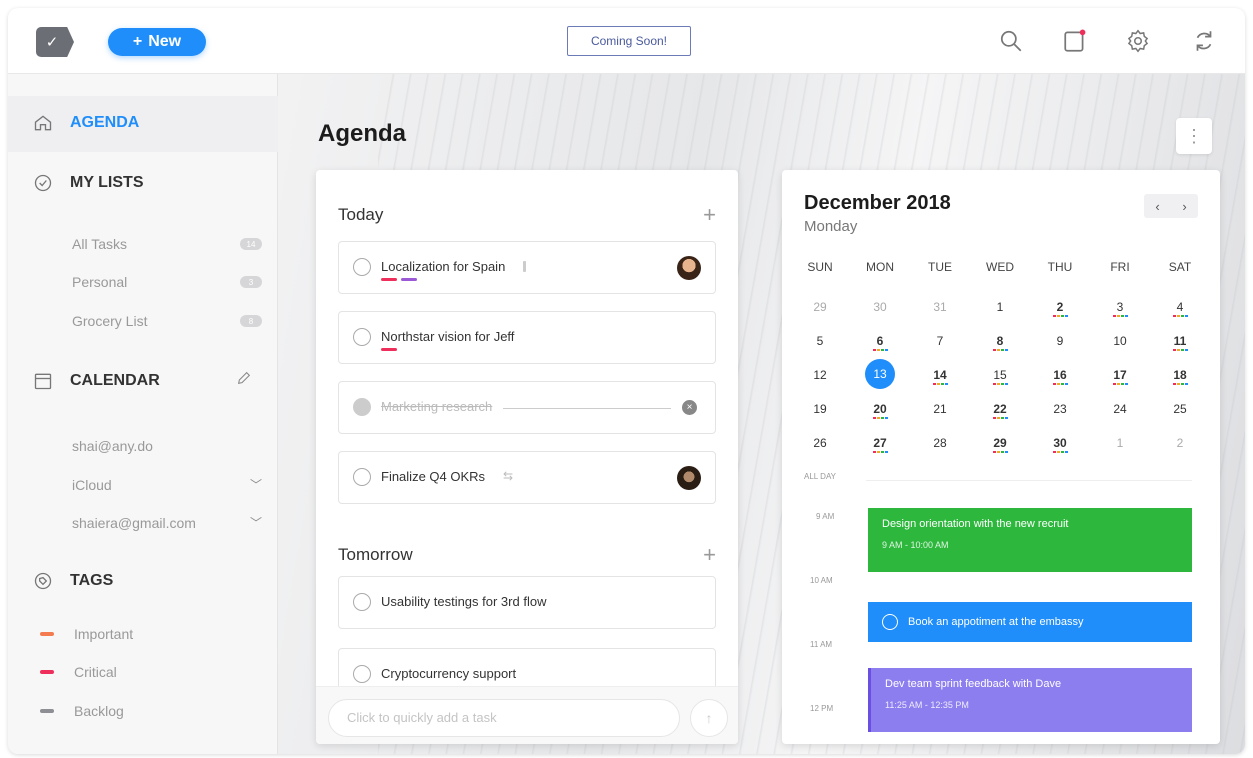 The image size is (1253, 758). What do you see at coordinates (820, 409) in the screenshot?
I see `calendar-day: 19` at bounding box center [820, 409].